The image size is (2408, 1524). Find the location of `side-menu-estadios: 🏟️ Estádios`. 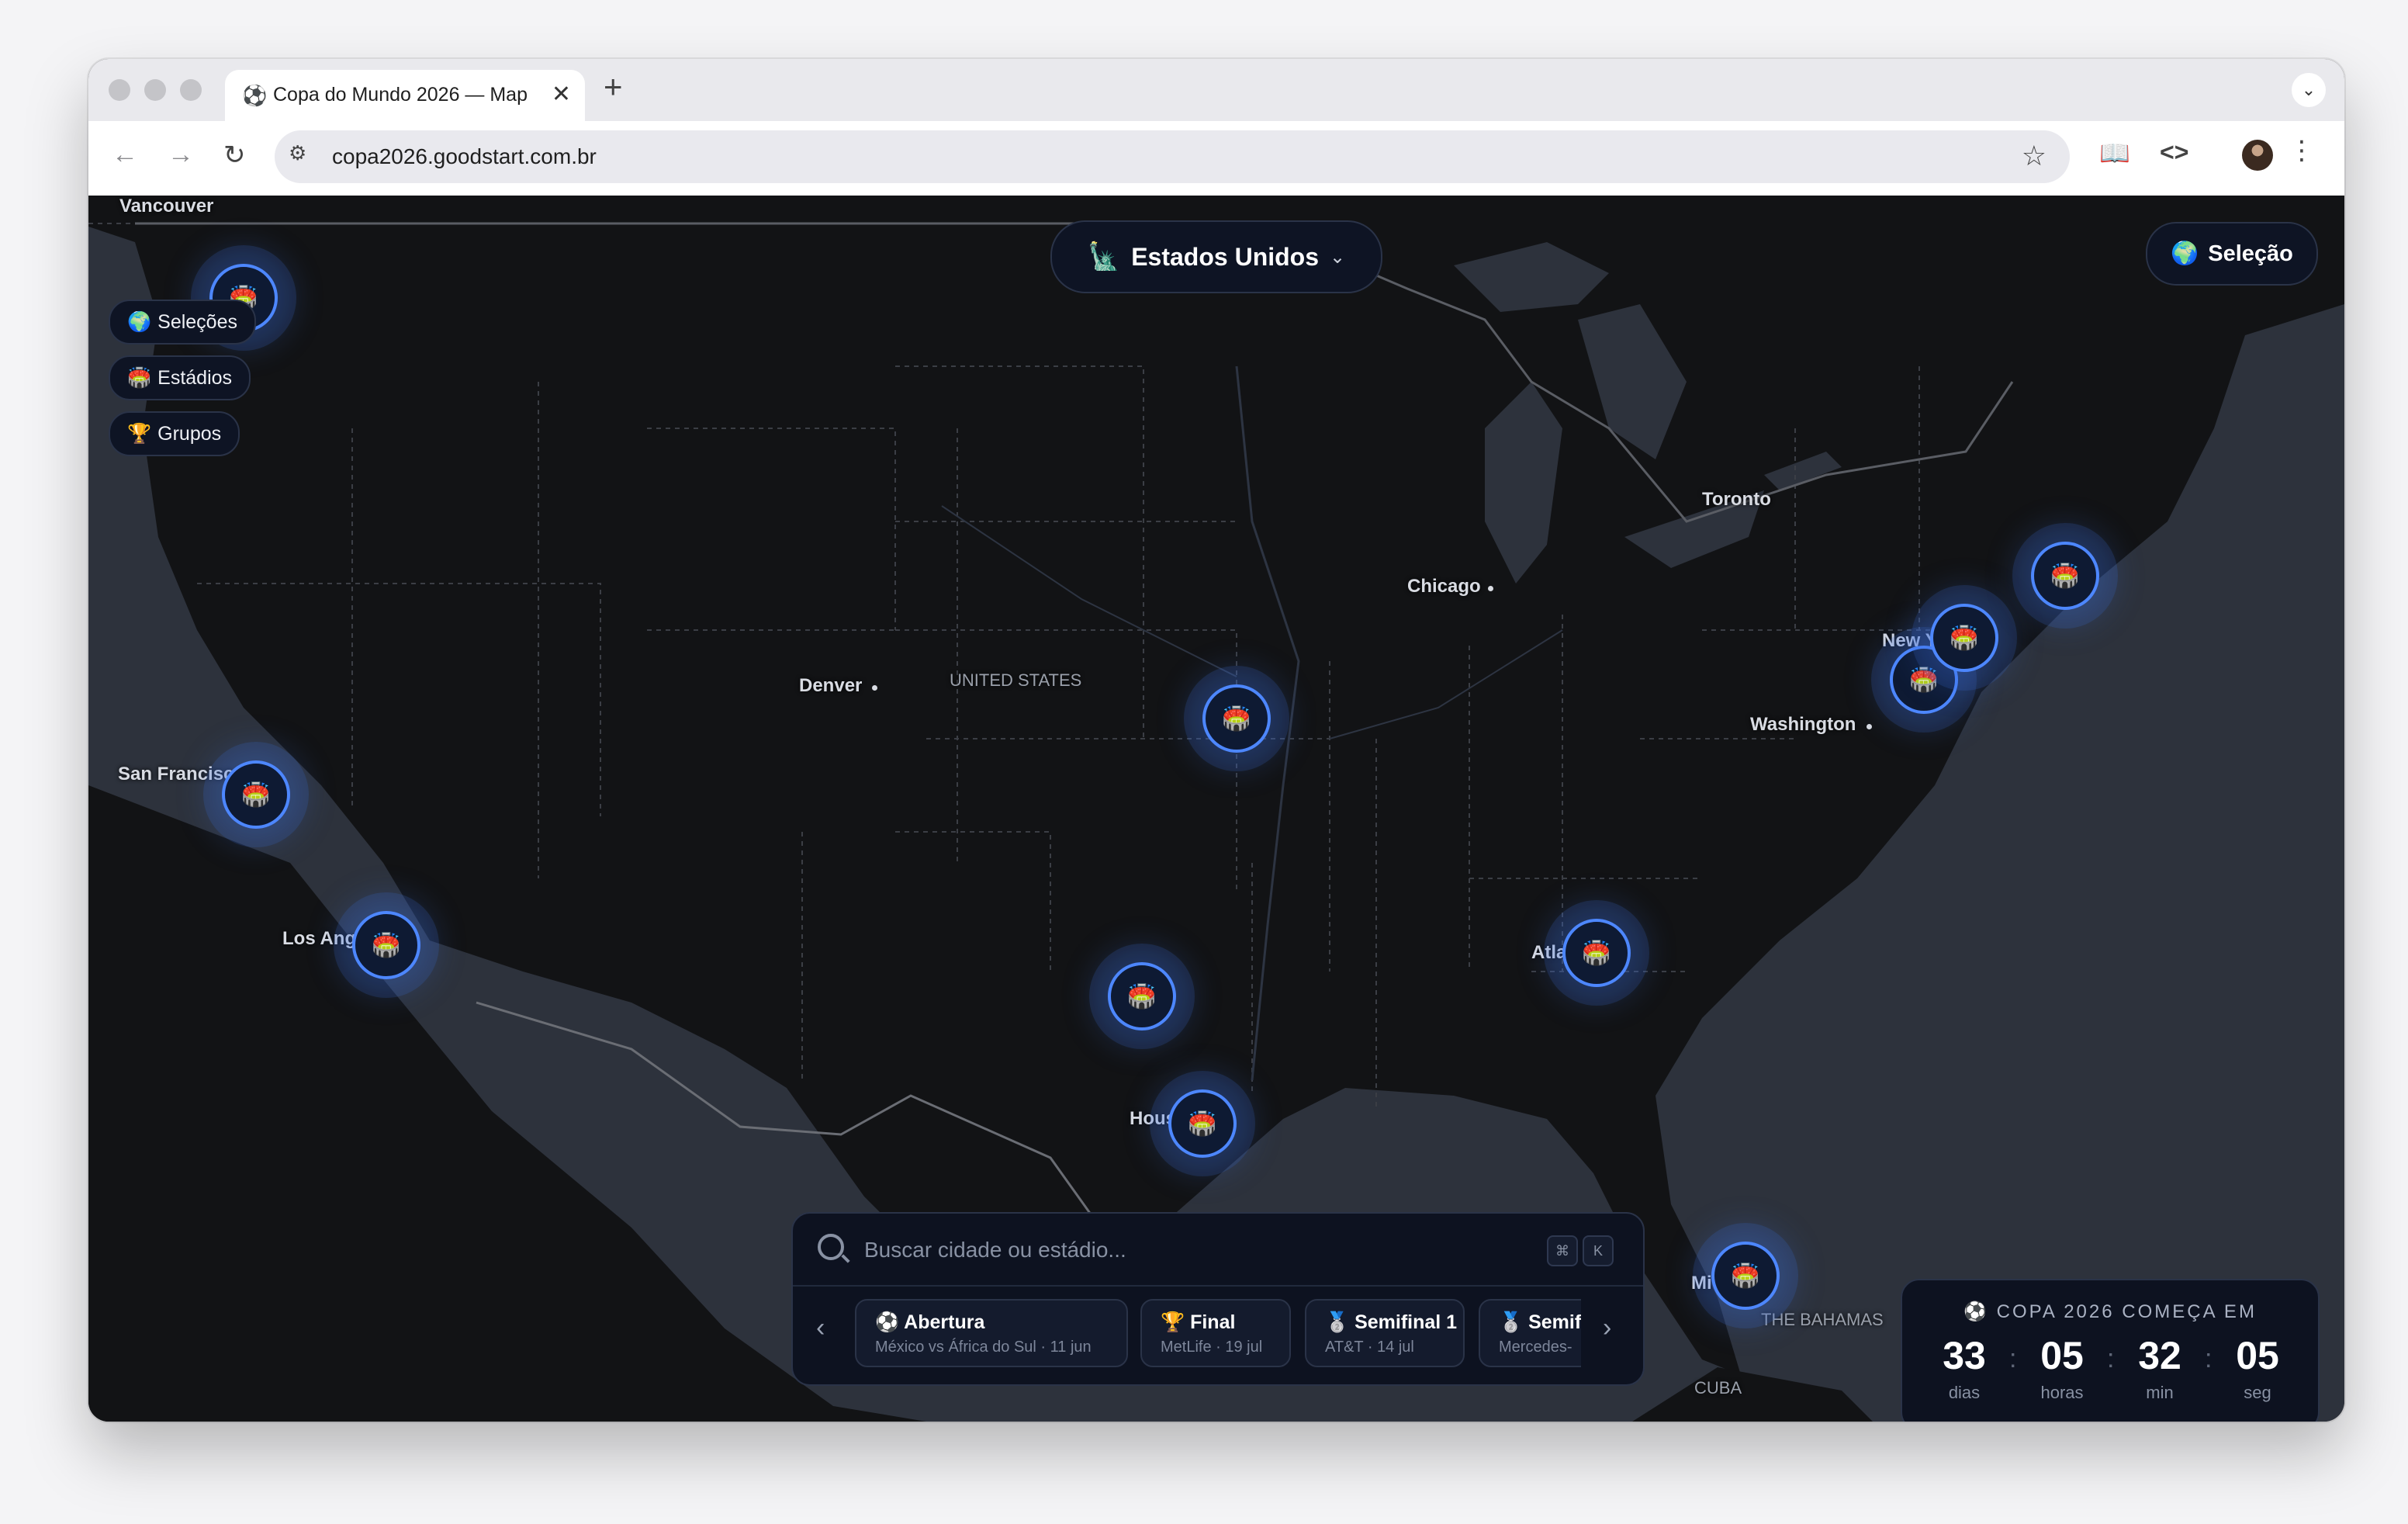

side-menu-estadios: 🏟️ Estádios is located at coordinates (180, 377).